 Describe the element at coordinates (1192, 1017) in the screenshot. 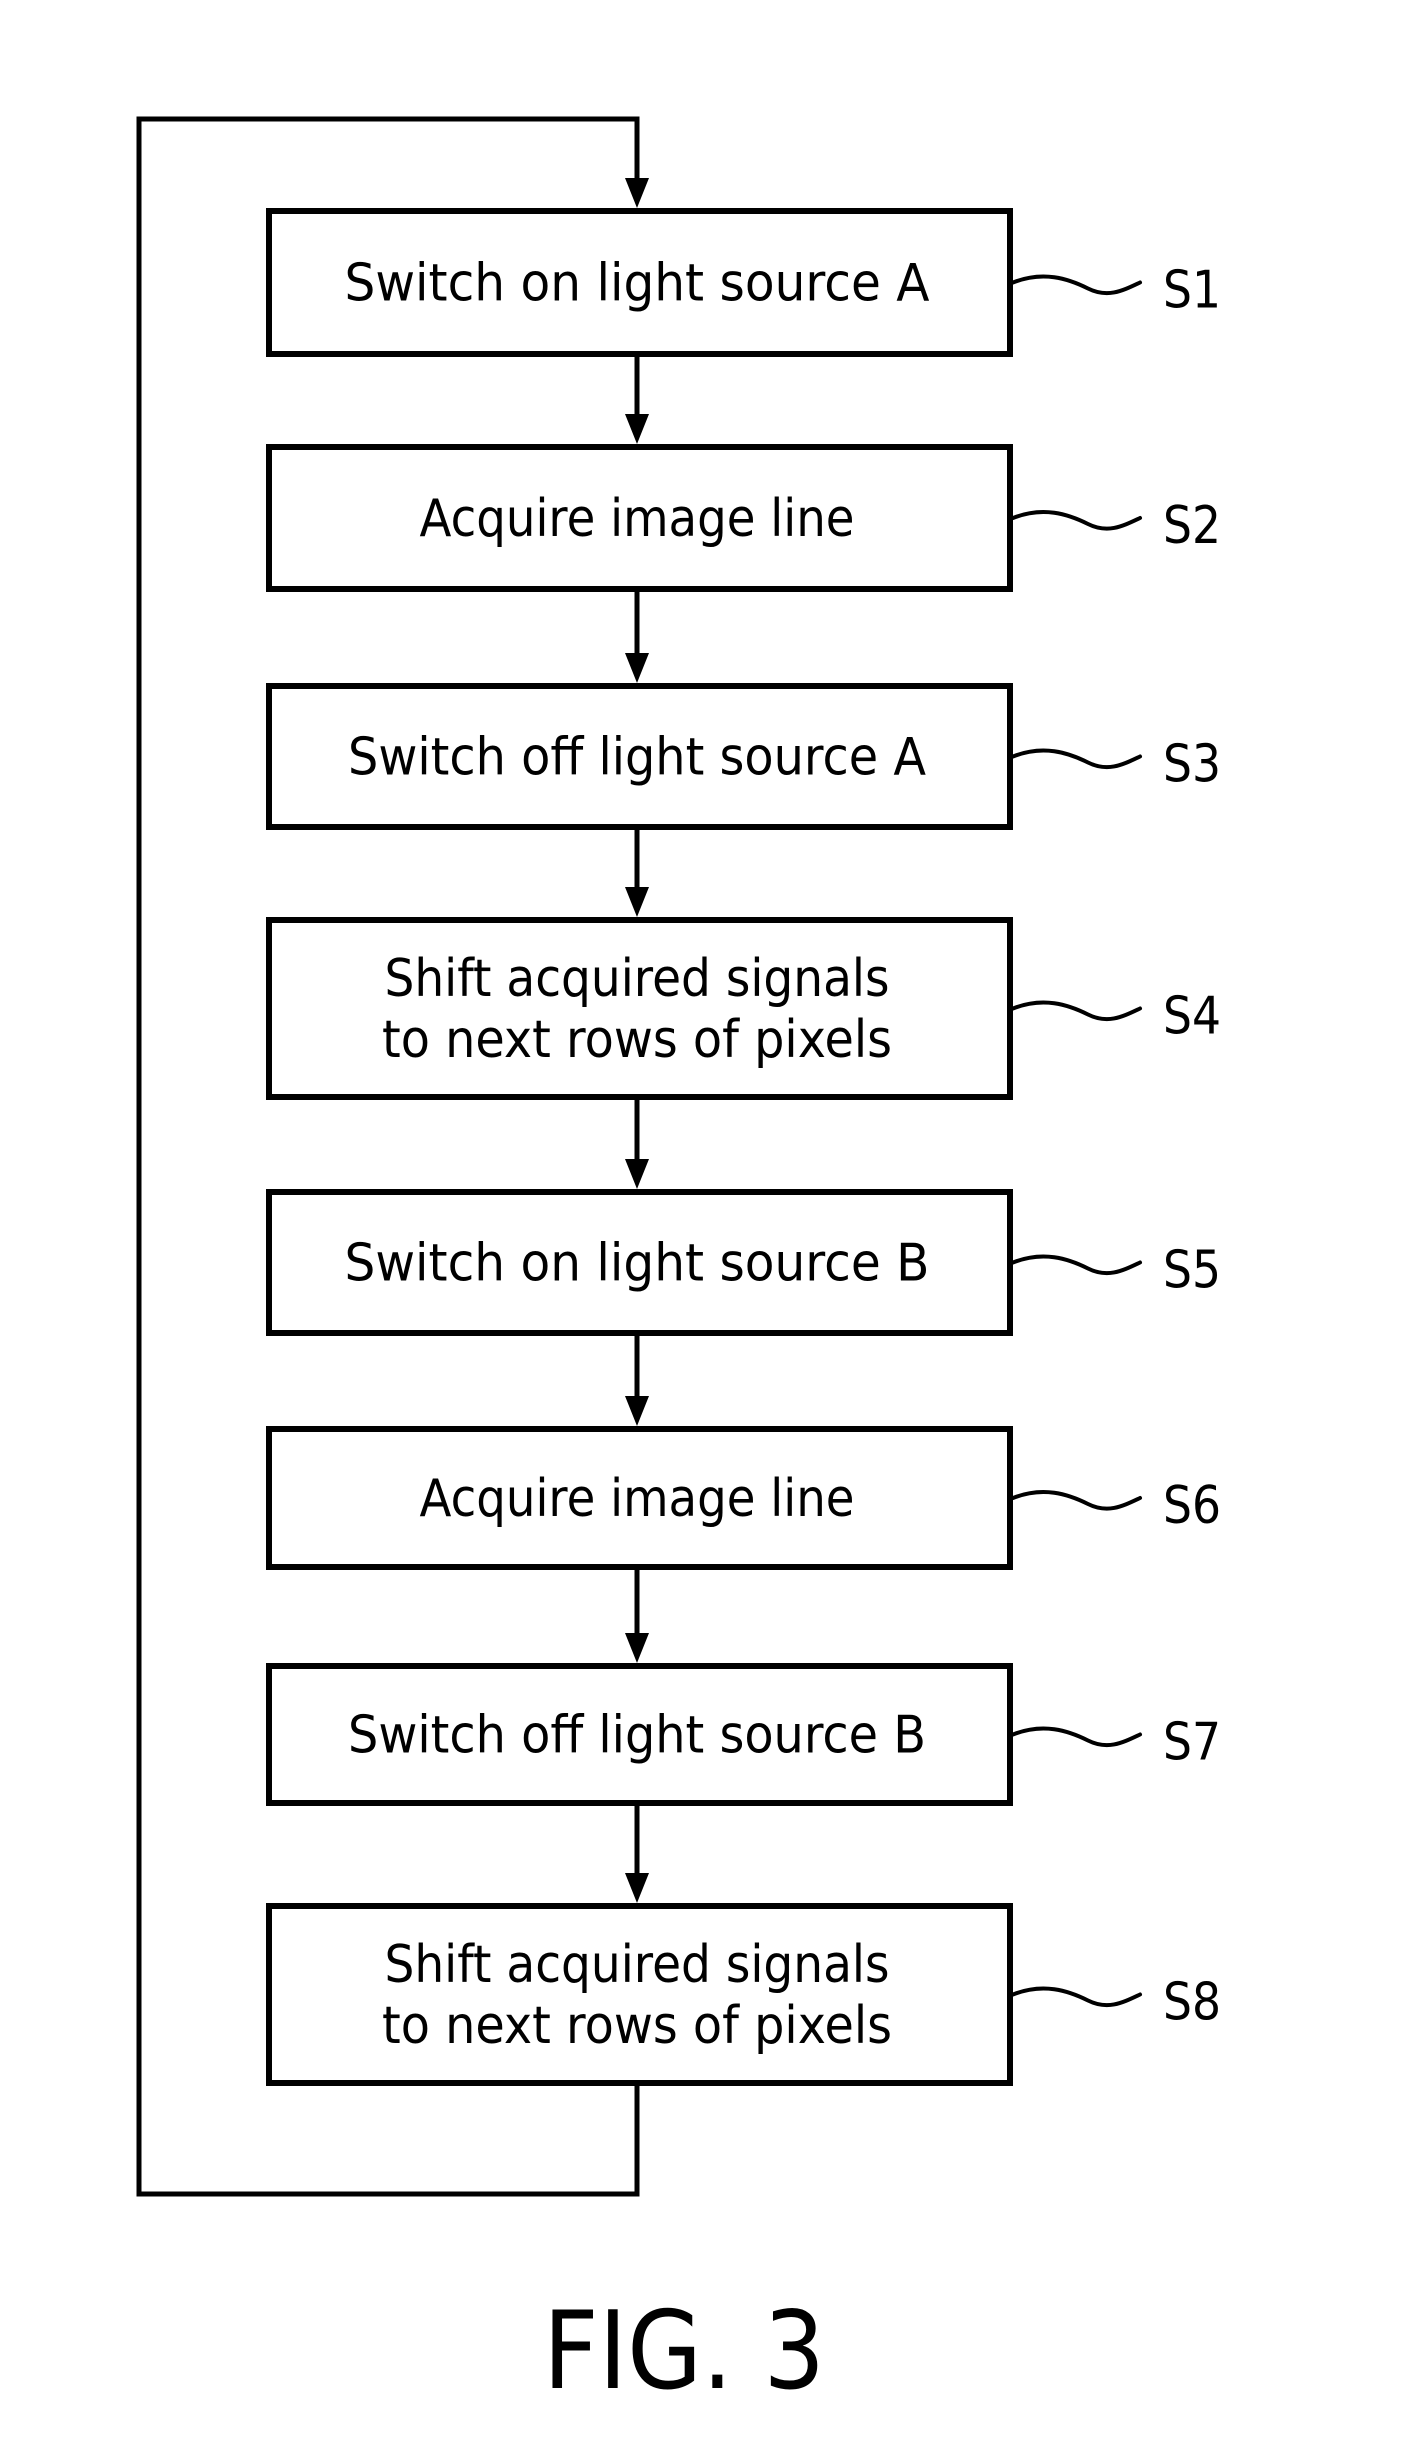

I see `step-ref-label: S4` at that location.